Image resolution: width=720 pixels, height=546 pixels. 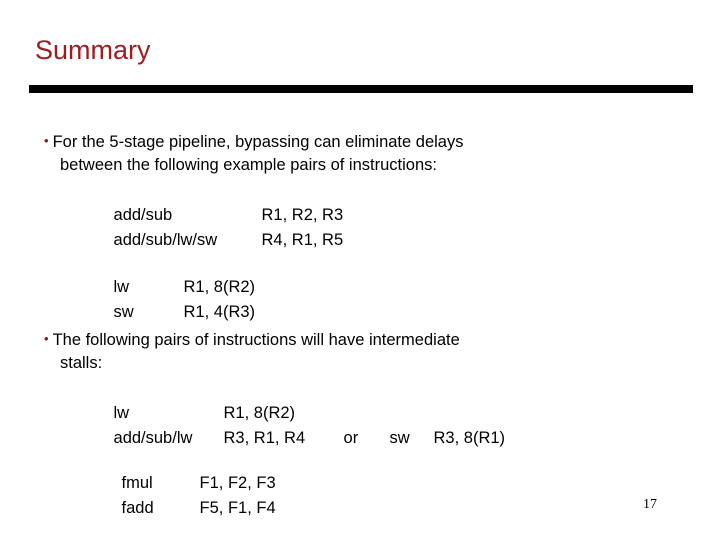 What do you see at coordinates (123, 312) in the screenshot?
I see `instruction-opcode: sw` at bounding box center [123, 312].